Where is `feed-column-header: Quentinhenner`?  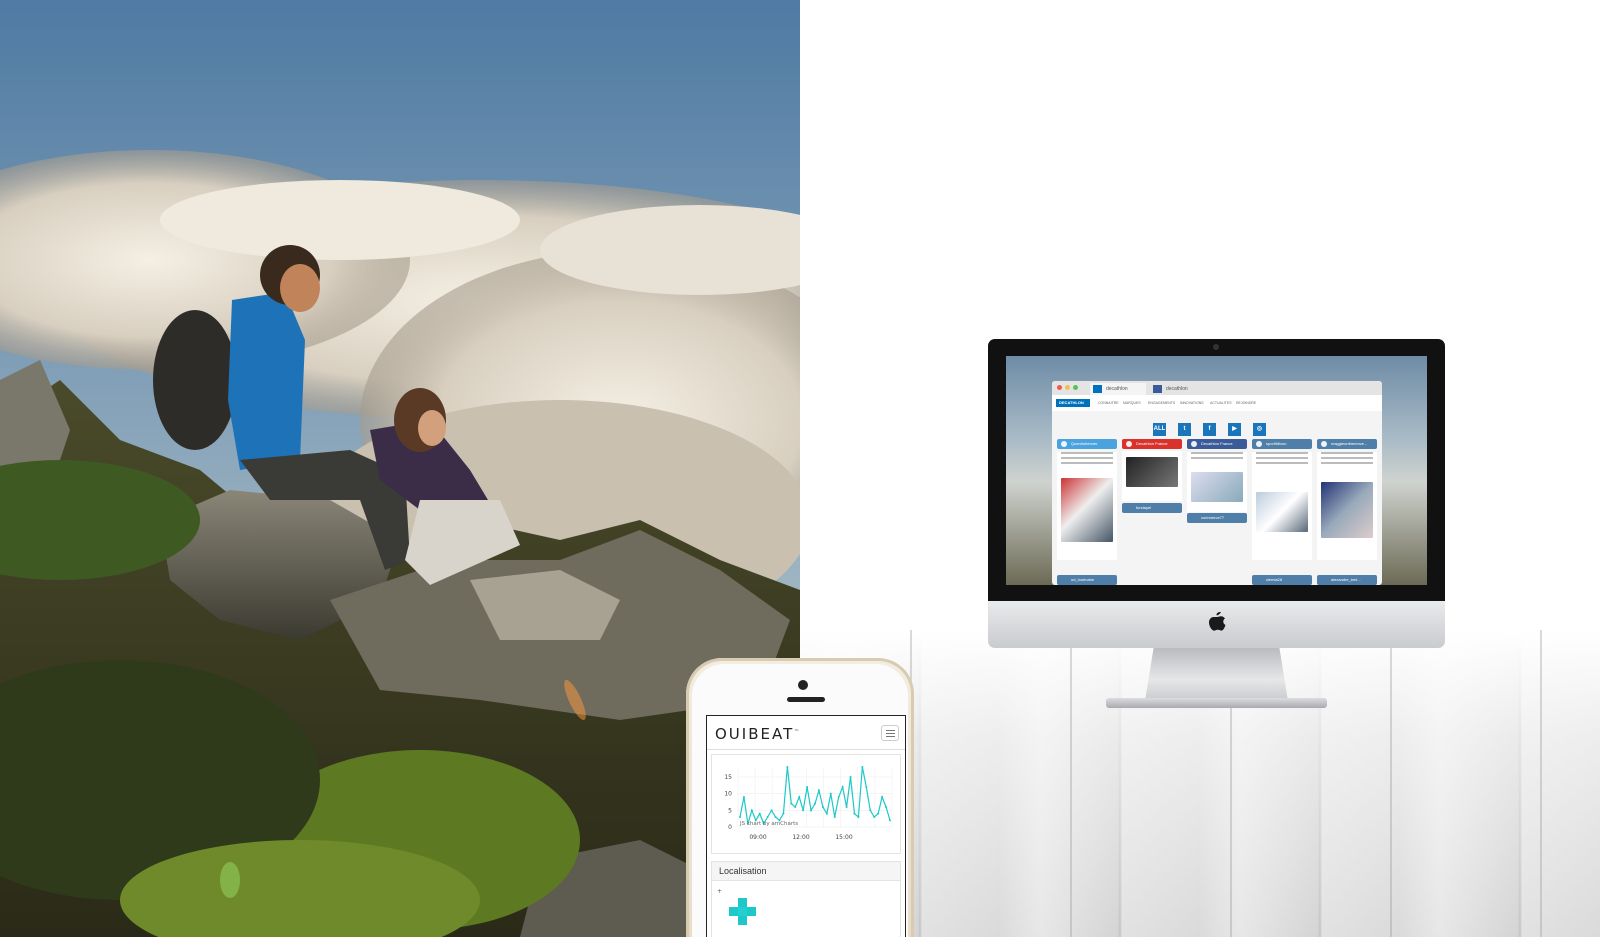
feed-column-header: Quentinhenner is located at coordinates (1087, 444).